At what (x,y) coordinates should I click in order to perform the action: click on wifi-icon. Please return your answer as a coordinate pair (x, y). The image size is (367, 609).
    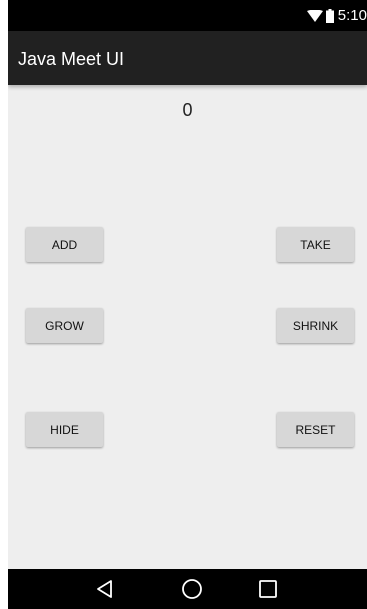
    Looking at the image, I should click on (314, 15).